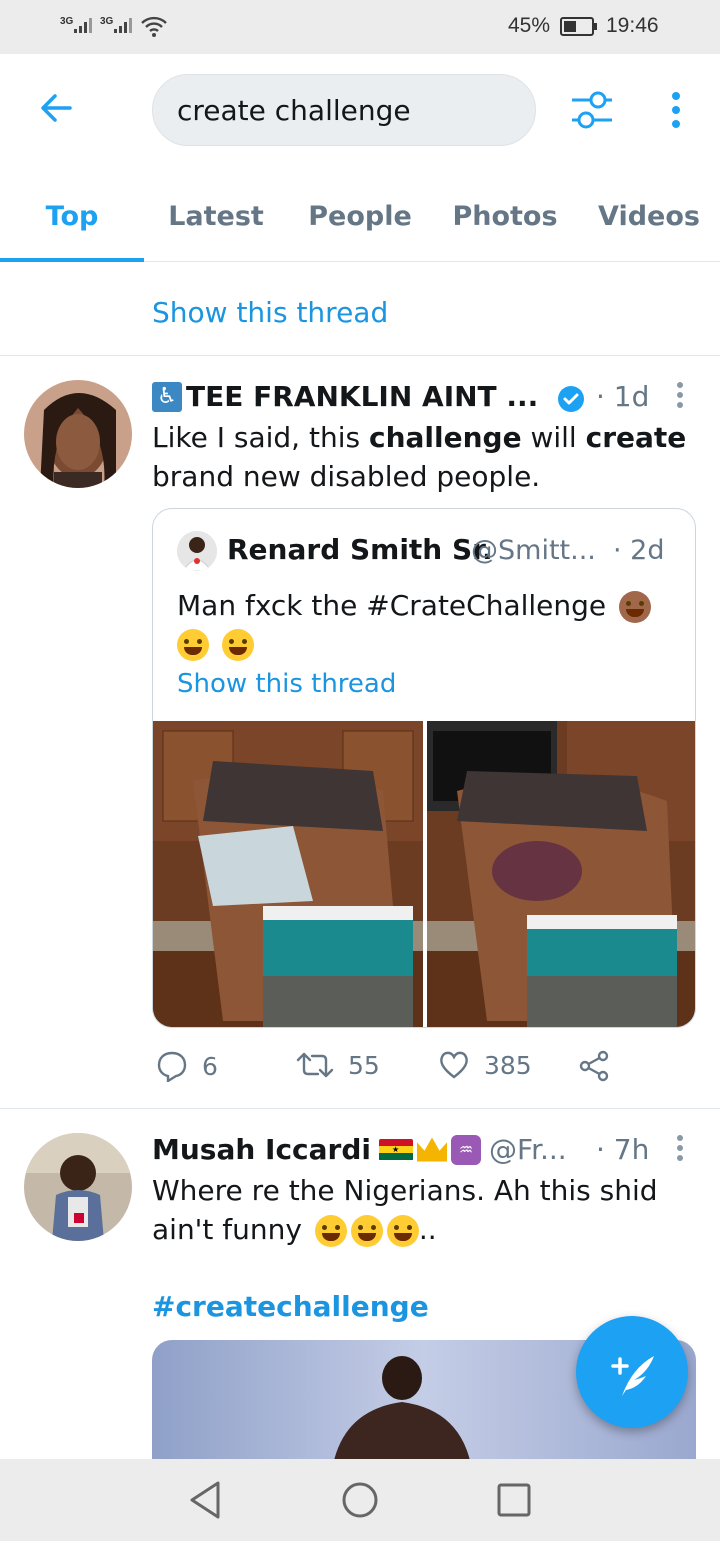 This screenshot has height=1541, width=720. I want to click on verified-icon, so click(571, 399).